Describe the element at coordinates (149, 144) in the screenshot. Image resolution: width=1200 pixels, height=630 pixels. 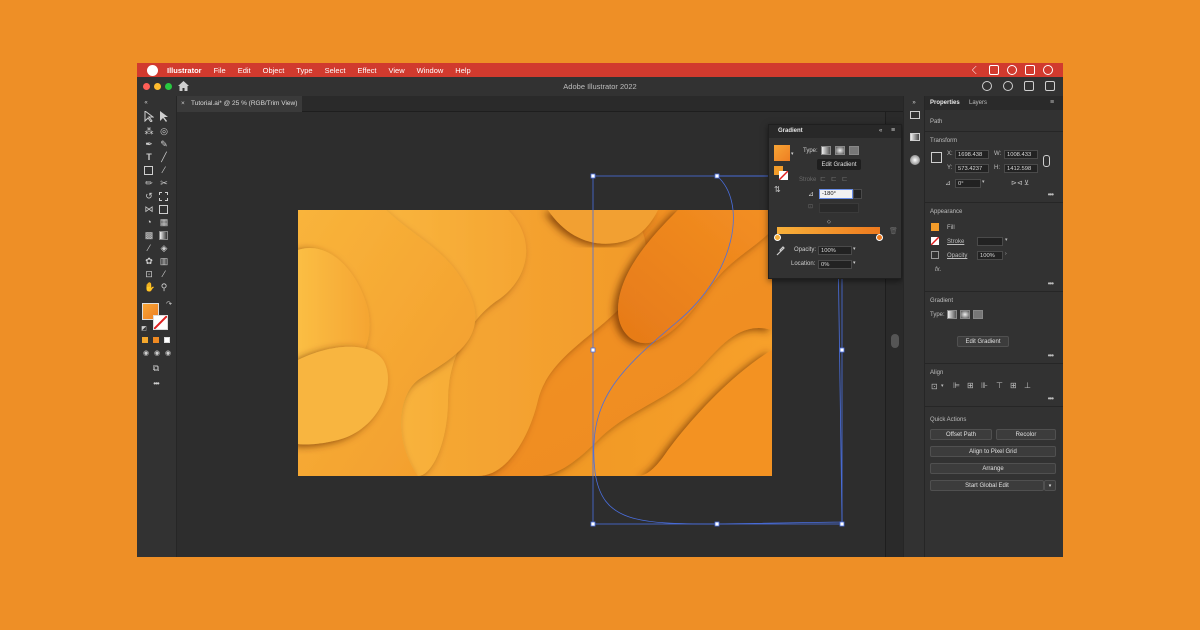
I see `pen-tool-icon: ✒` at that location.